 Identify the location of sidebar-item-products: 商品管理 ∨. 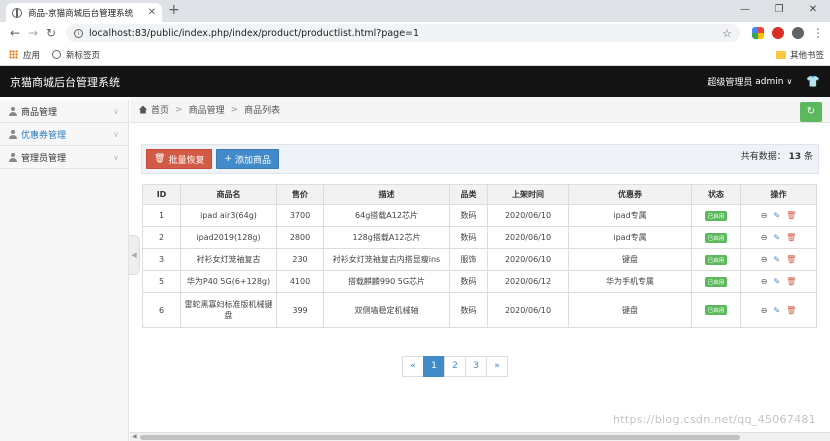
(64, 111).